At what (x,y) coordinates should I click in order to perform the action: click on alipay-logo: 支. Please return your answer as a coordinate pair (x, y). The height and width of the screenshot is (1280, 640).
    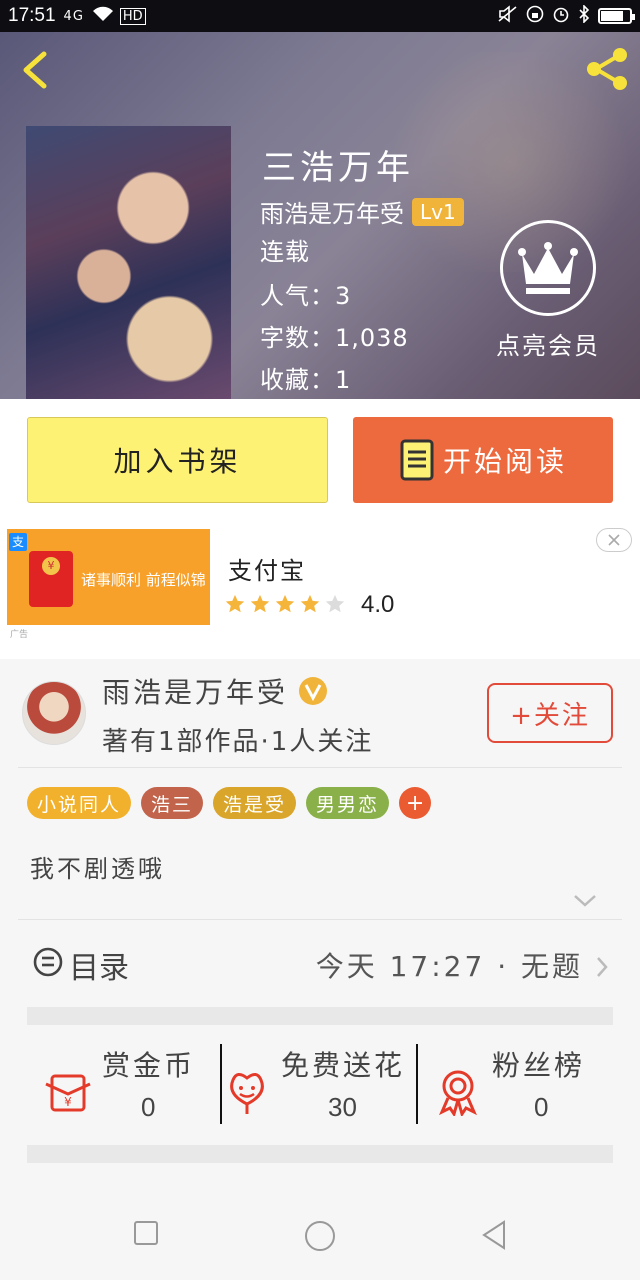
    Looking at the image, I should click on (18, 542).